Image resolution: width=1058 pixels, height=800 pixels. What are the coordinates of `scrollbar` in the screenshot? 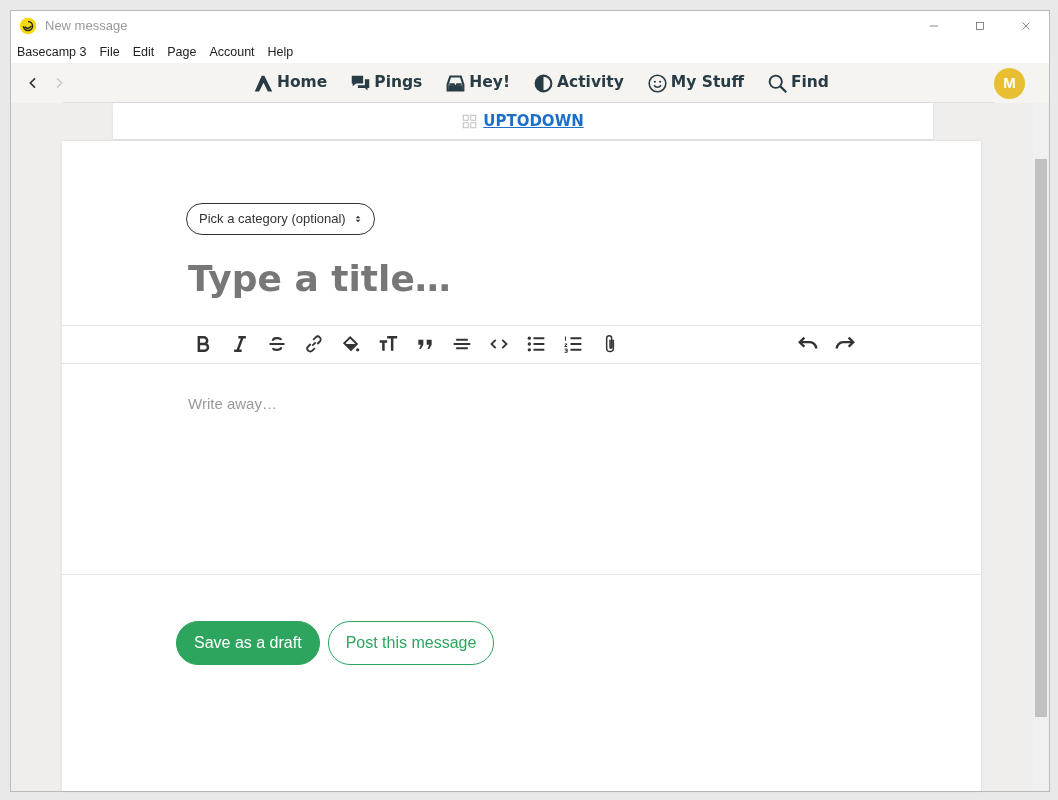 It's located at (1041, 447).